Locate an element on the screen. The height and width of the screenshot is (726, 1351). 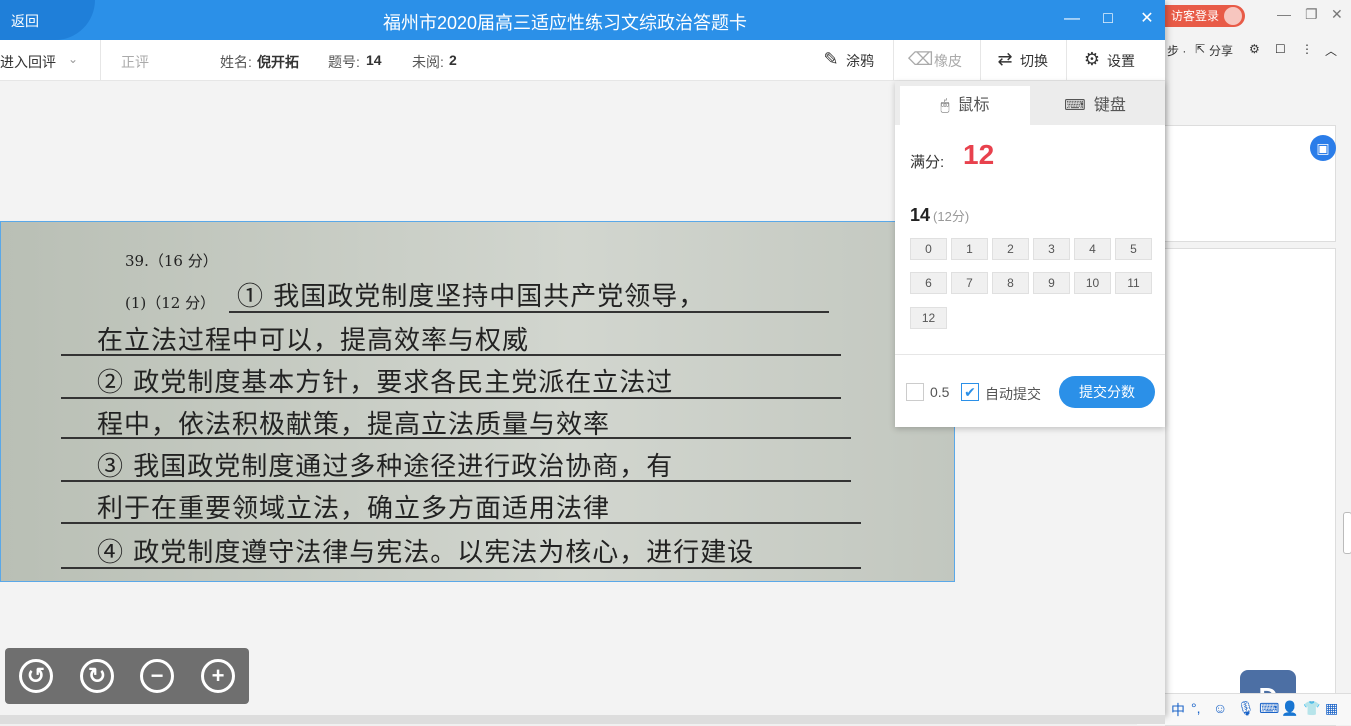
handwriting-line: 程中，依法积极献策，提高立法质量与效率 is located at coordinates (354, 425).